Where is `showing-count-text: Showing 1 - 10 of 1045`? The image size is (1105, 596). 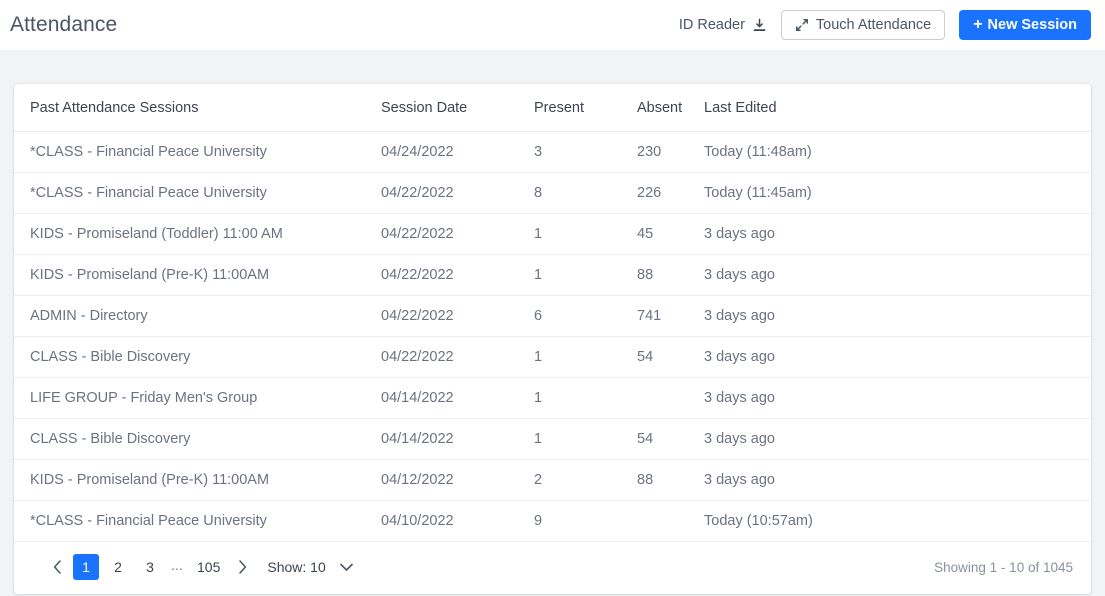 showing-count-text: Showing 1 - 10 of 1045 is located at coordinates (1003, 567).